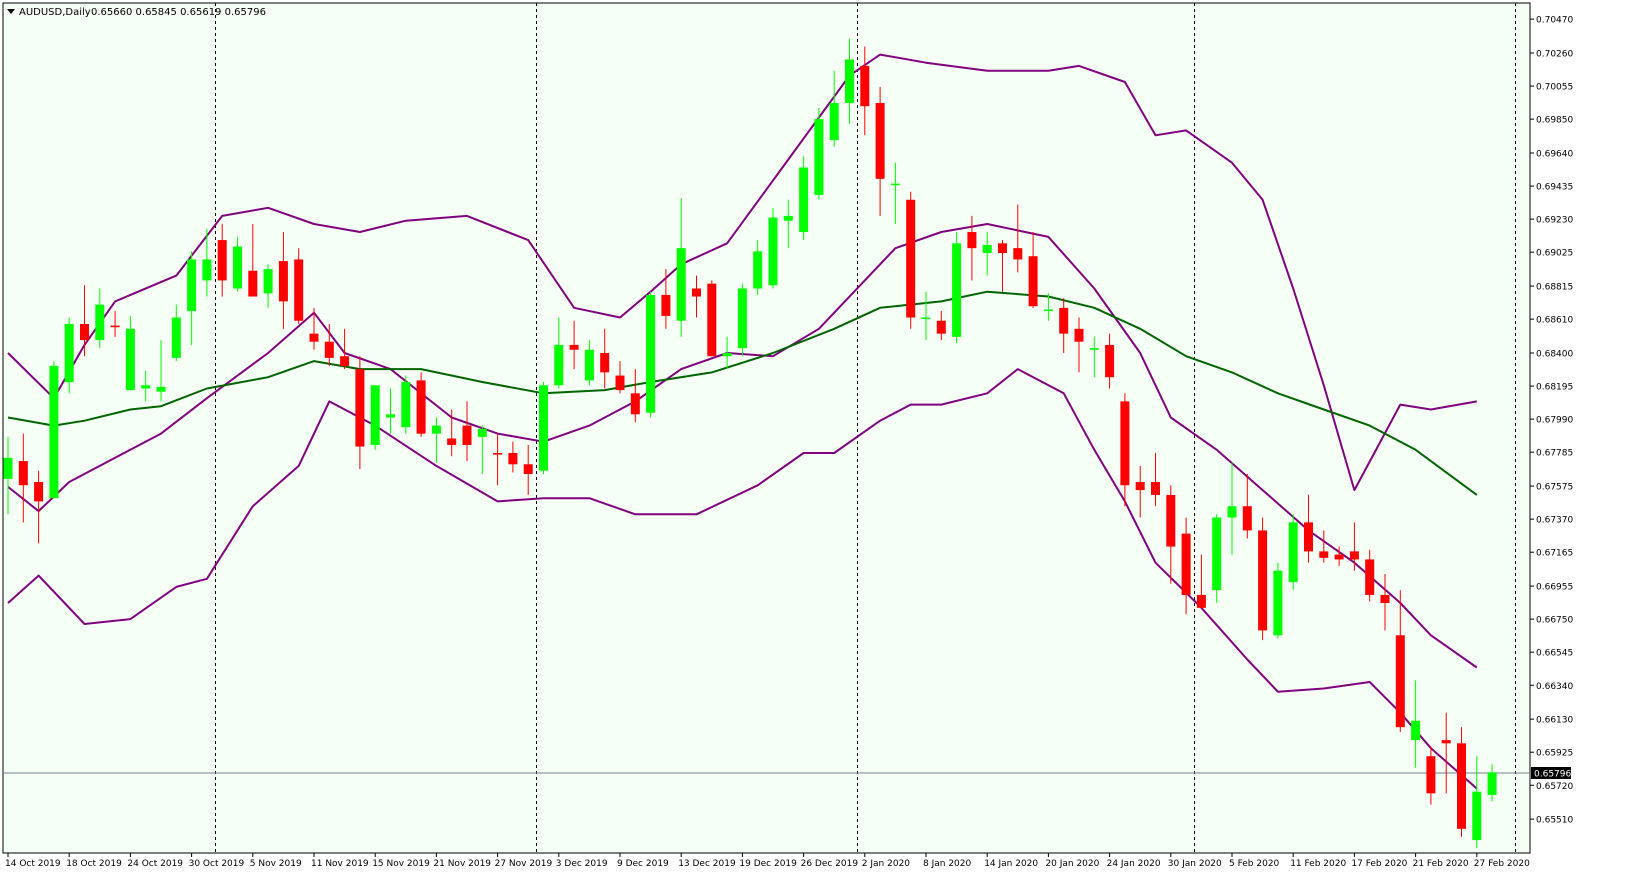  I want to click on price-tick-label: 0.69850, so click(1554, 121).